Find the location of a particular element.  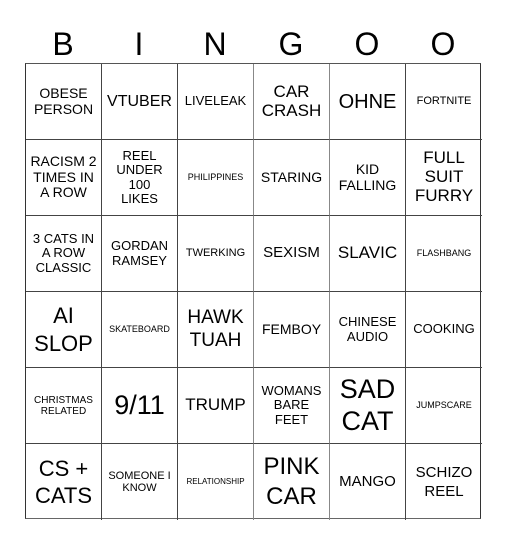

cell-text: TRUMP is located at coordinates (215, 405).